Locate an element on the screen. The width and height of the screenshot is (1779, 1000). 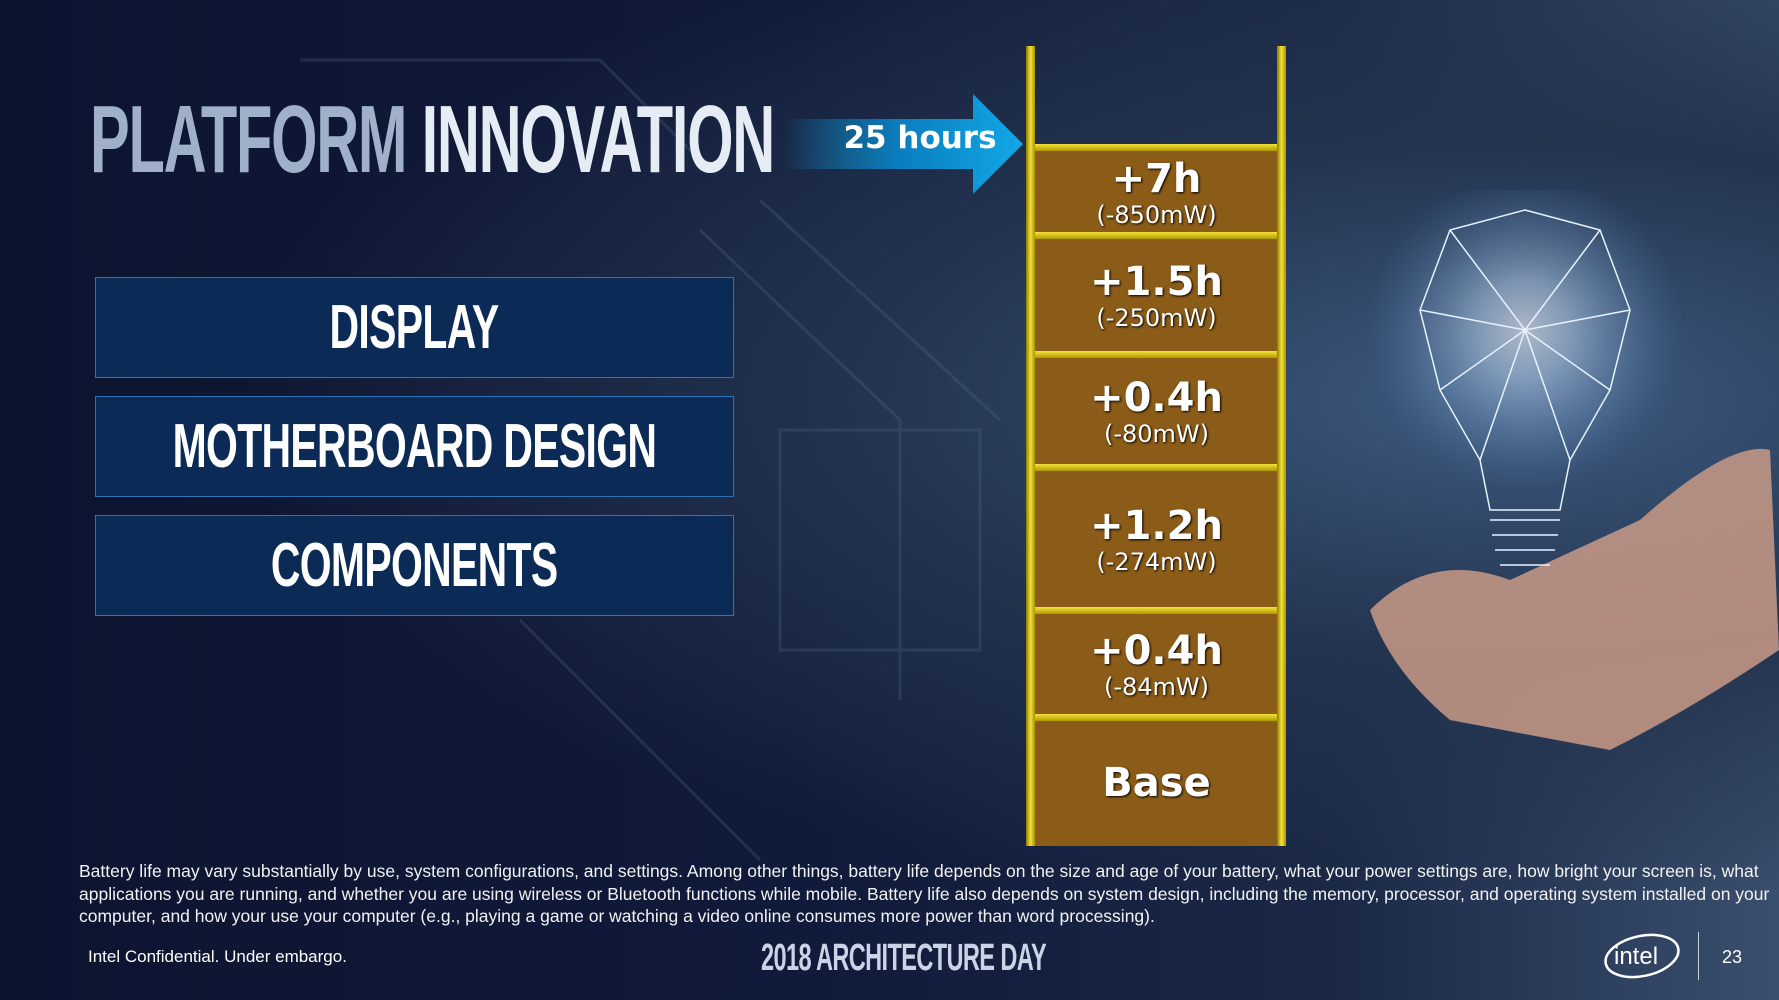
stack-segment: +7h (-850mW) is located at coordinates (1156, 192).